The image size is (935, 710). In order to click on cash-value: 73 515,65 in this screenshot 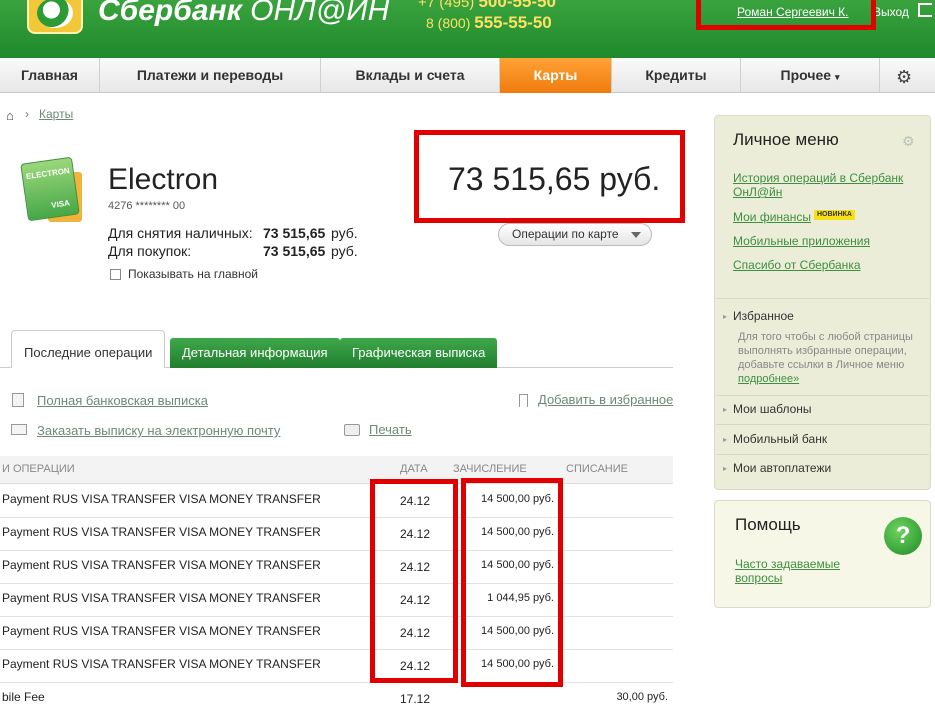, I will do `click(294, 233)`.